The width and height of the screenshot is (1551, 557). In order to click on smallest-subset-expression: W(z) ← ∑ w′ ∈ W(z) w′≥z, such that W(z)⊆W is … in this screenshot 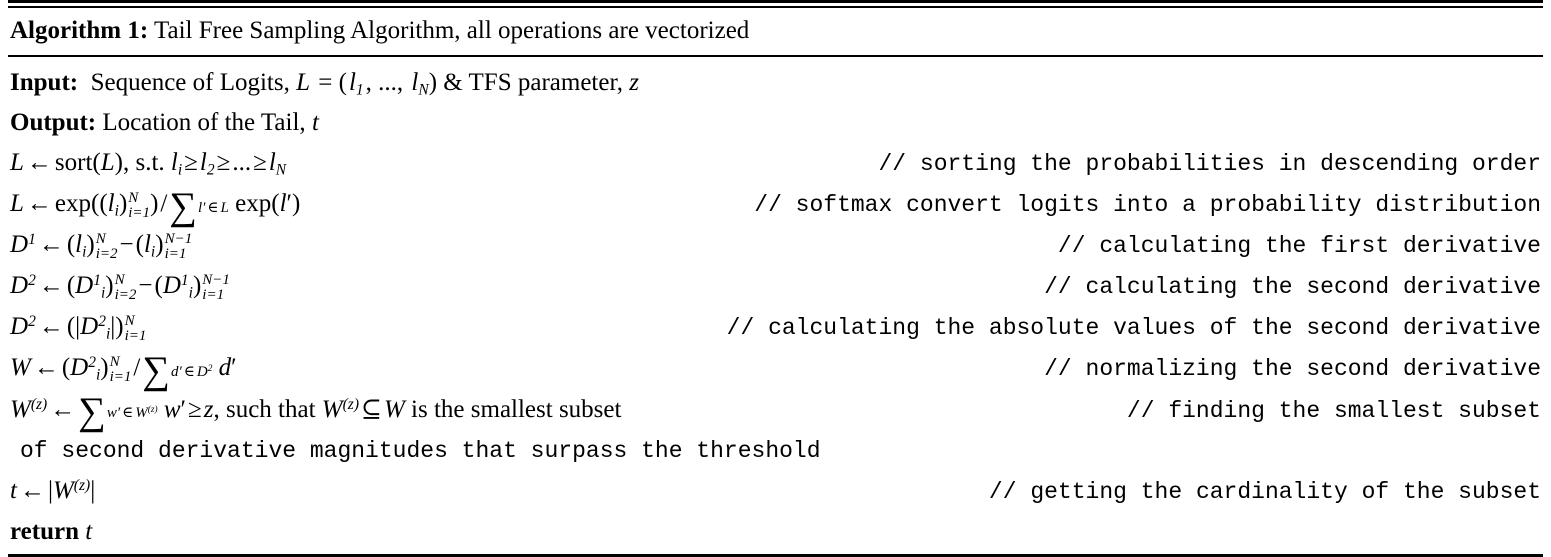, I will do `click(316, 412)`.